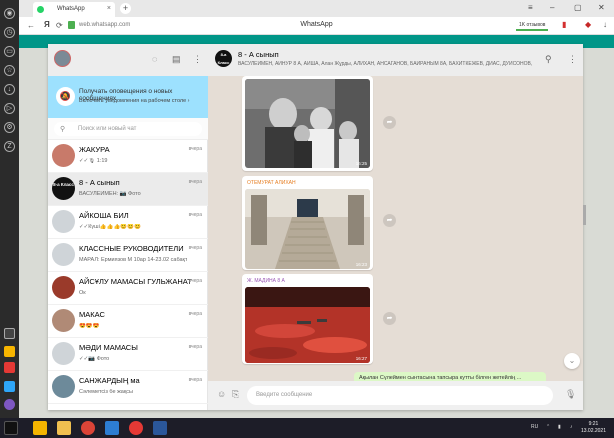 The width and height of the screenshot is (614, 438). Describe the element at coordinates (176, 59) in the screenshot. I see `new-chat-icon: ▤` at that location.